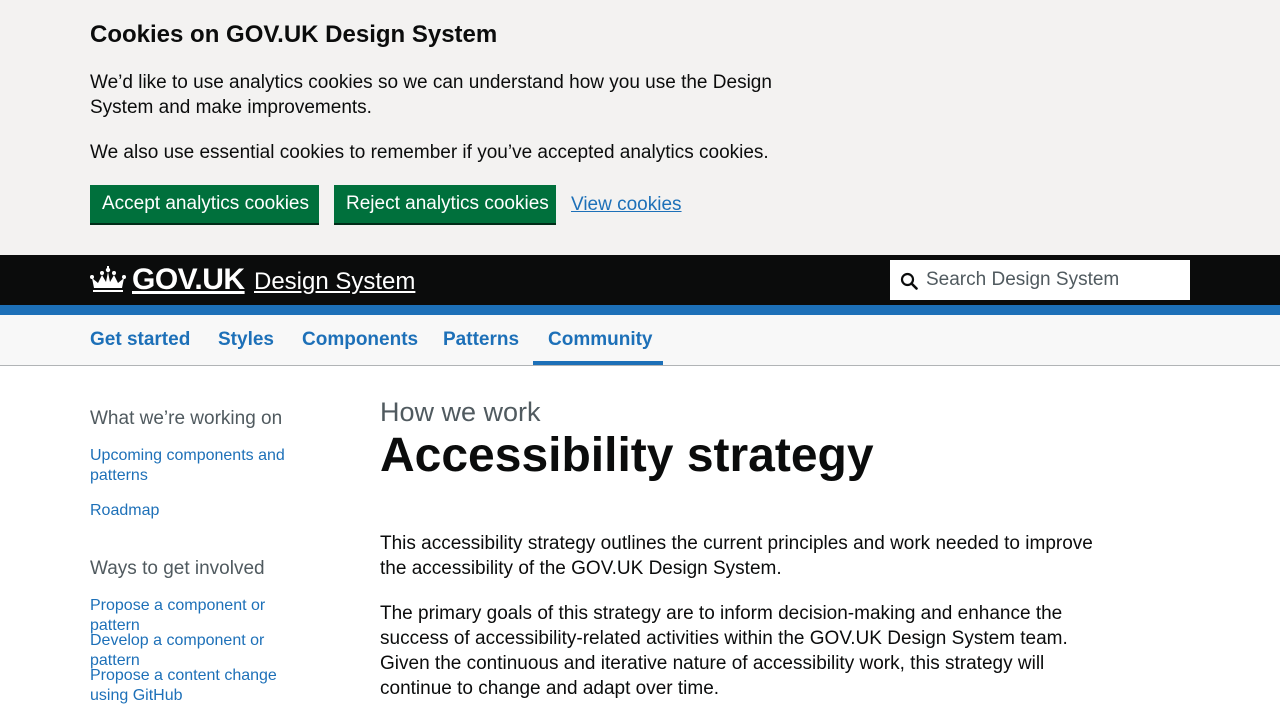 This screenshot has width=1280, height=720. What do you see at coordinates (460, 412) in the screenshot?
I see `page-caption: How we work` at bounding box center [460, 412].